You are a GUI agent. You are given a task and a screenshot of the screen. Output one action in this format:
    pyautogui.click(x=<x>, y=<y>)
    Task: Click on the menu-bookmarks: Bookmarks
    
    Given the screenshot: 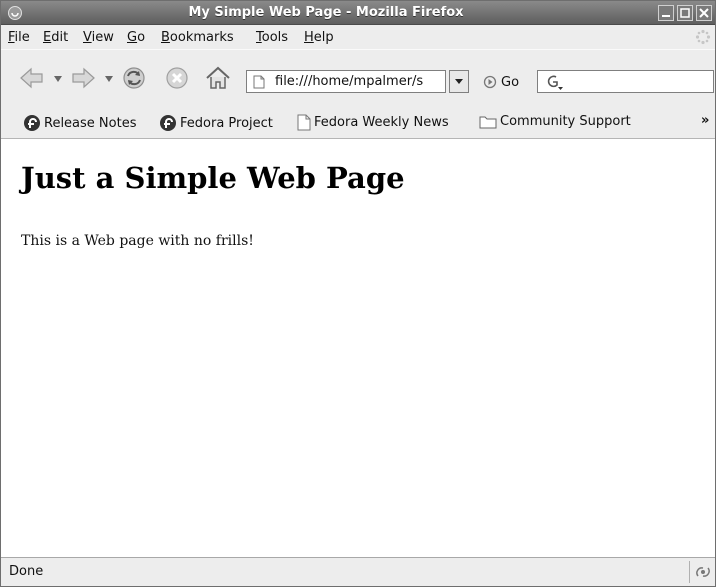 What is the action you would take?
    pyautogui.click(x=197, y=37)
    